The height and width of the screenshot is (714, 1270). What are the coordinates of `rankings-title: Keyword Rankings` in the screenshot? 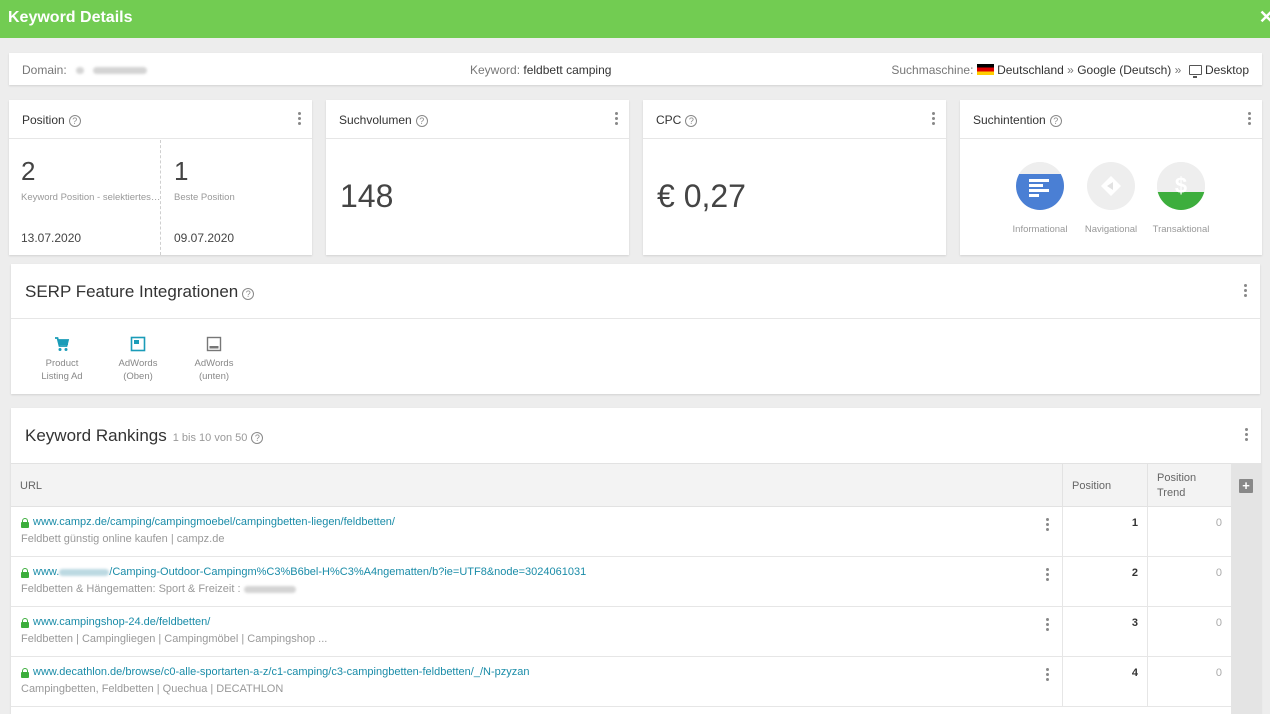 It's located at (96, 435).